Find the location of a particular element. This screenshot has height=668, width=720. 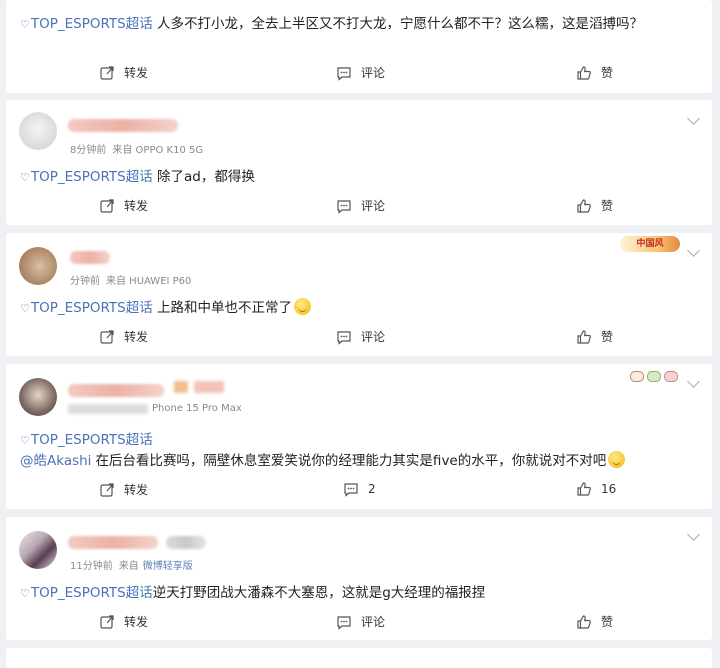

comment-source: 来自 OPPO K10 5G is located at coordinates (158, 150).